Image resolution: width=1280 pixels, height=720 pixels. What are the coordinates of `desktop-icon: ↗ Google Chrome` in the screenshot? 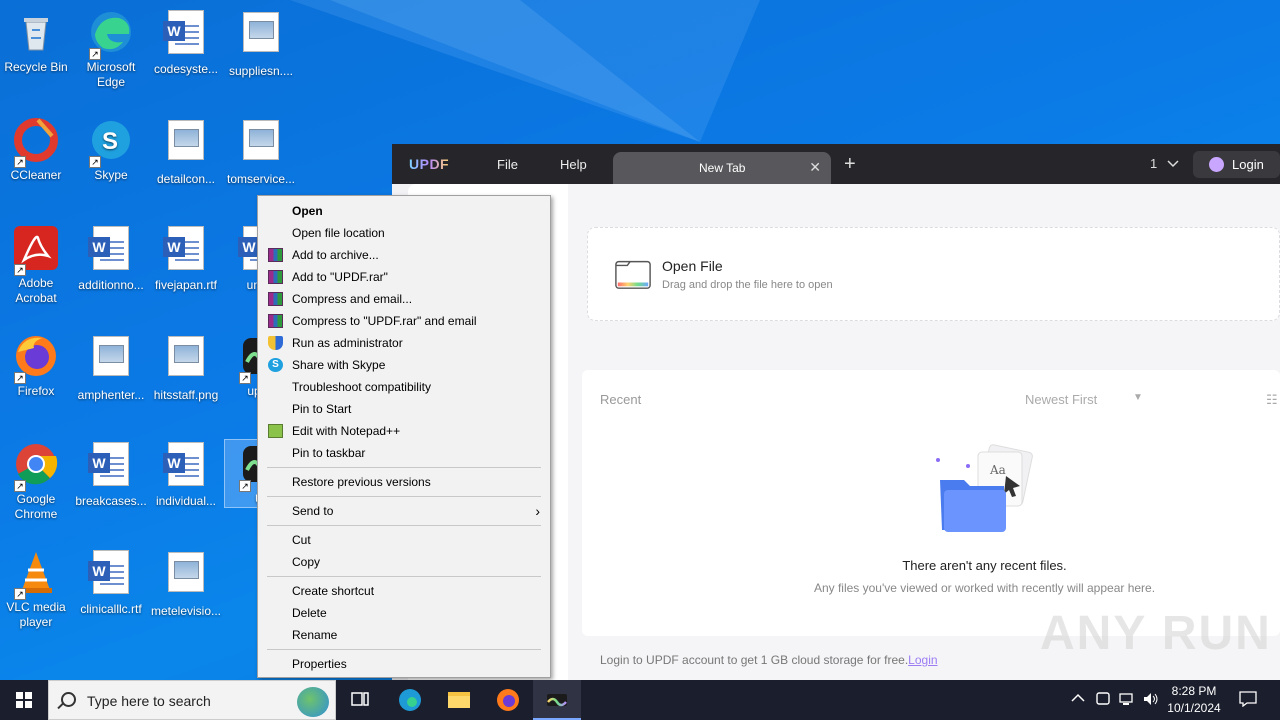 It's located at (36, 481).